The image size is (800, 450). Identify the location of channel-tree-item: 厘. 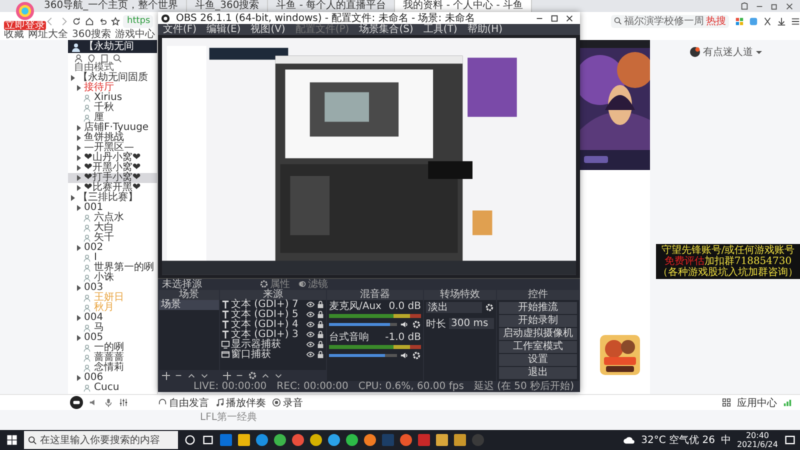
(112, 118).